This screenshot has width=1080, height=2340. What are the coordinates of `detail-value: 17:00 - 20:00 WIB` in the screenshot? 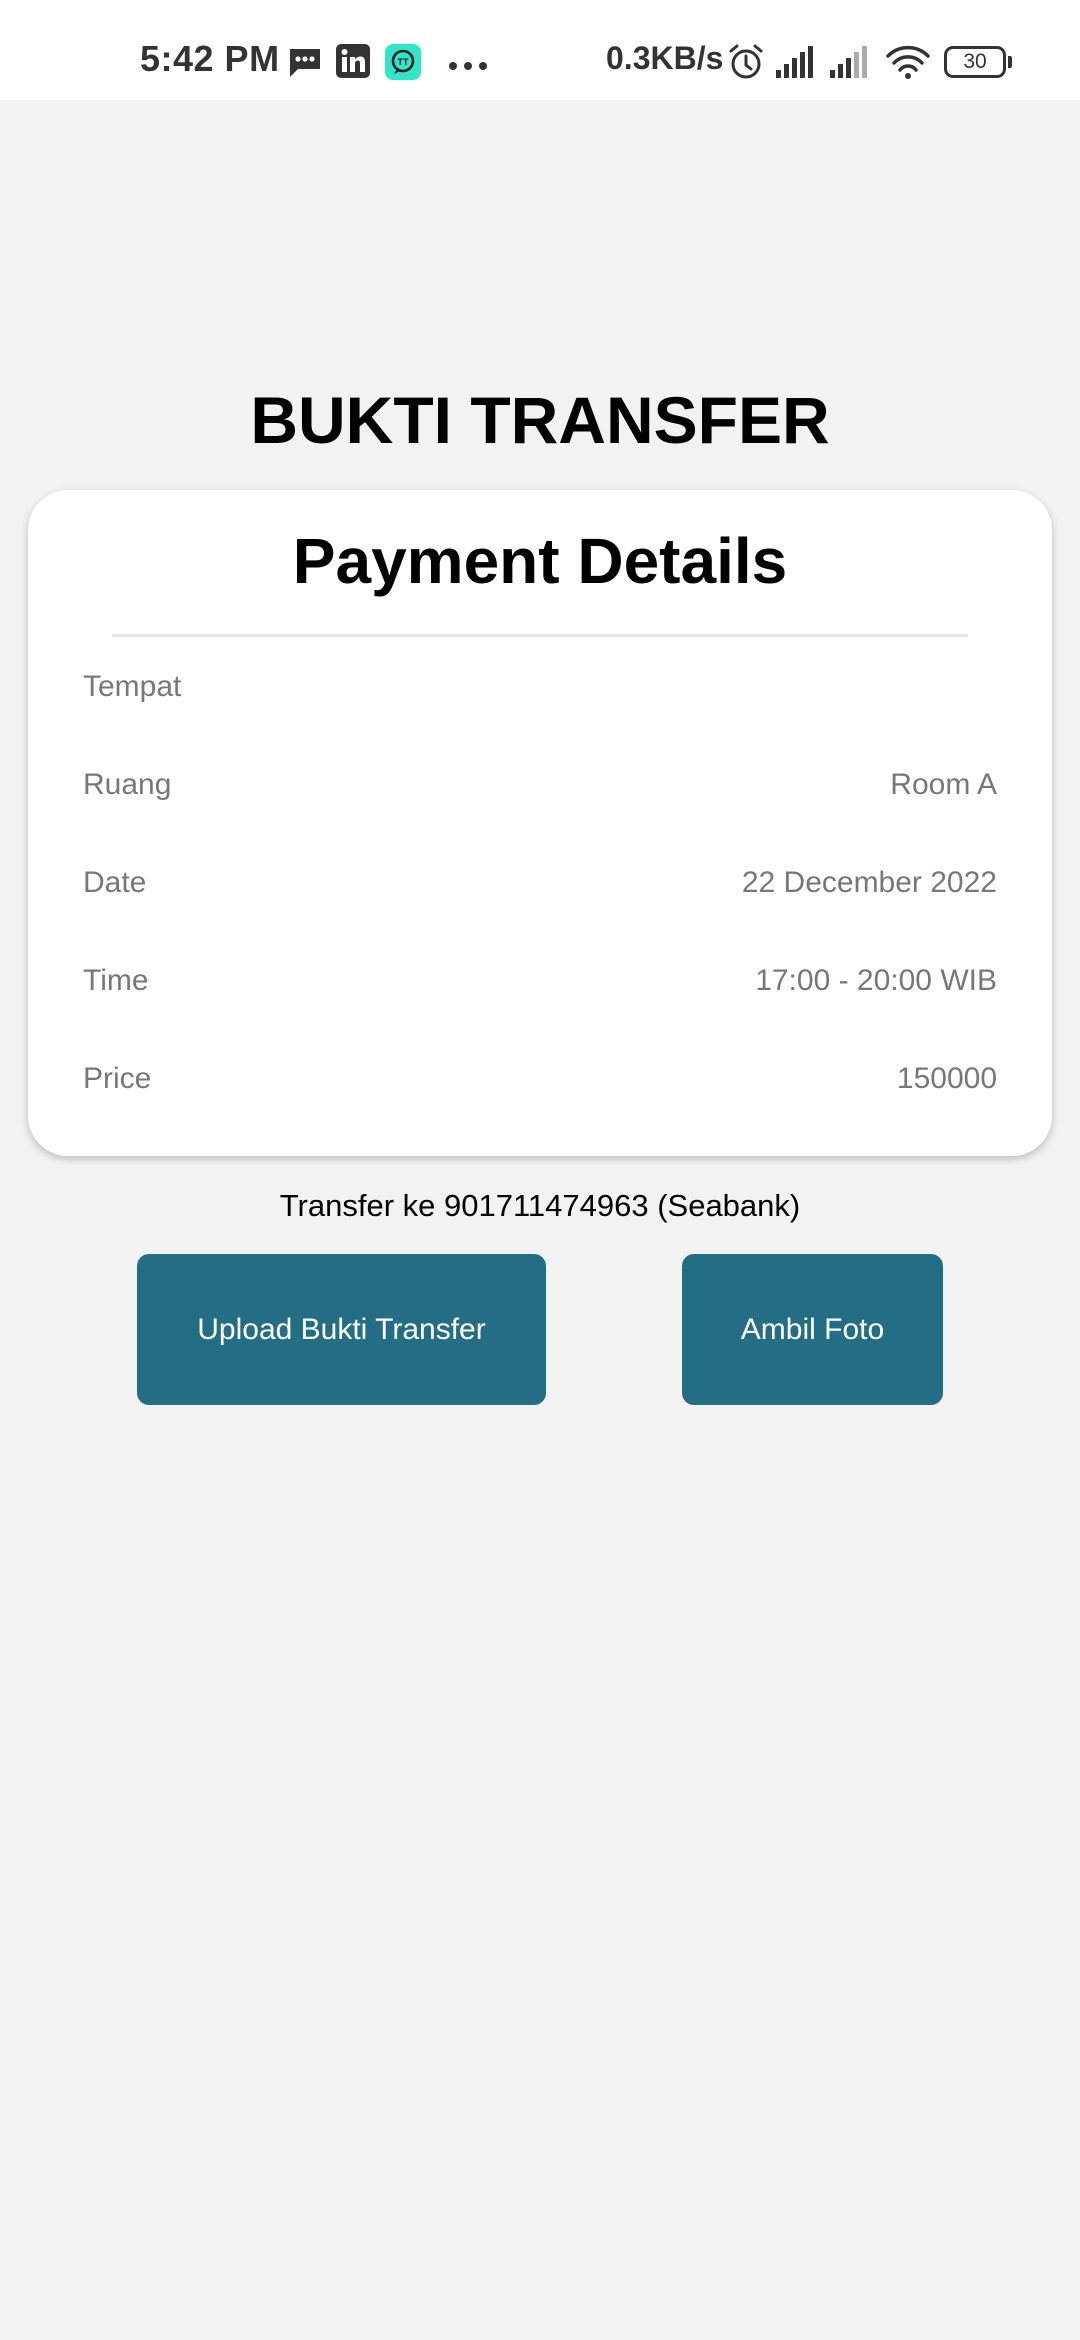 It's located at (876, 980).